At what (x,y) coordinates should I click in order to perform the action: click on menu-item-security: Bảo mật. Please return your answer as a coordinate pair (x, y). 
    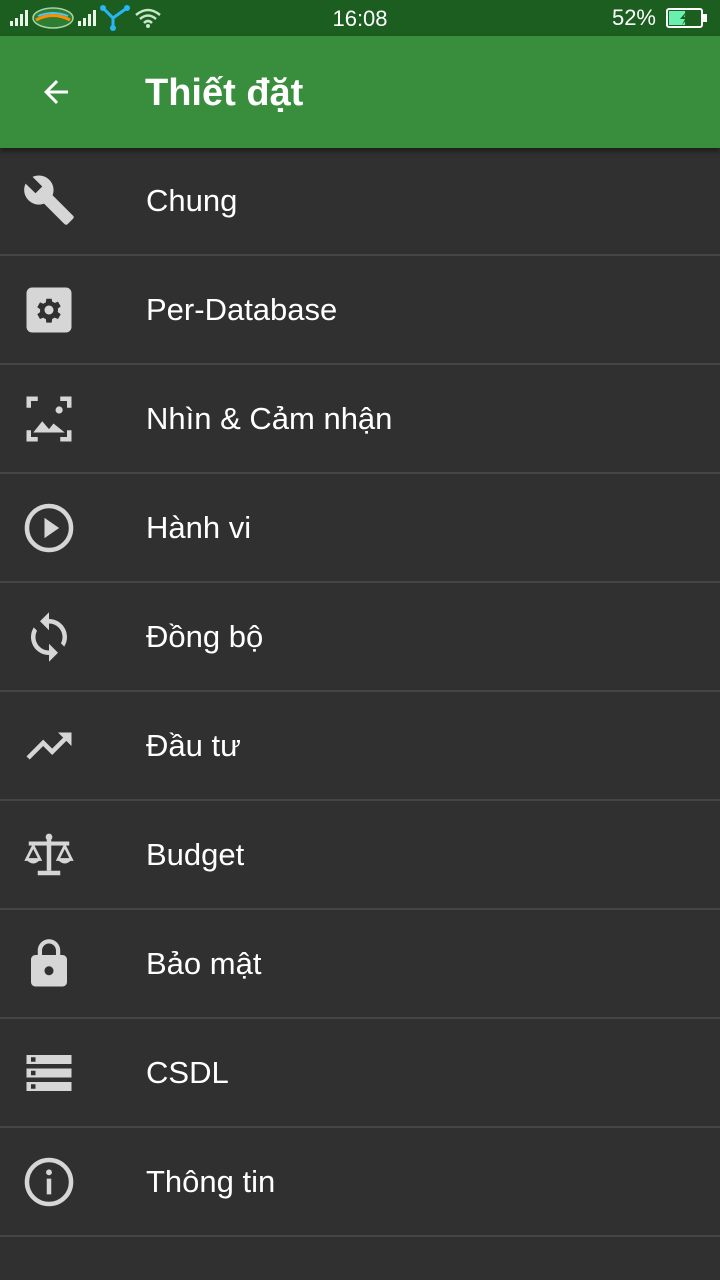
    Looking at the image, I should click on (360, 964).